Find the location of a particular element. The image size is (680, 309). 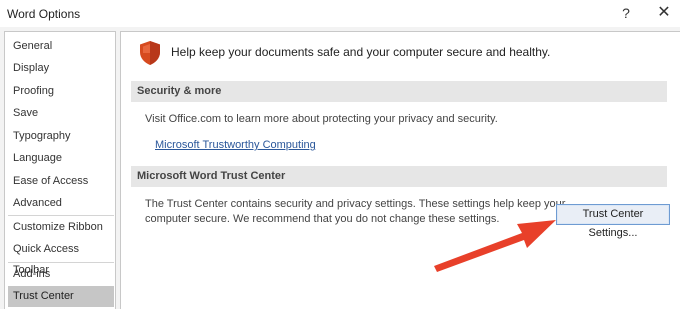

sidebar-item-display: Display is located at coordinates (61, 68).